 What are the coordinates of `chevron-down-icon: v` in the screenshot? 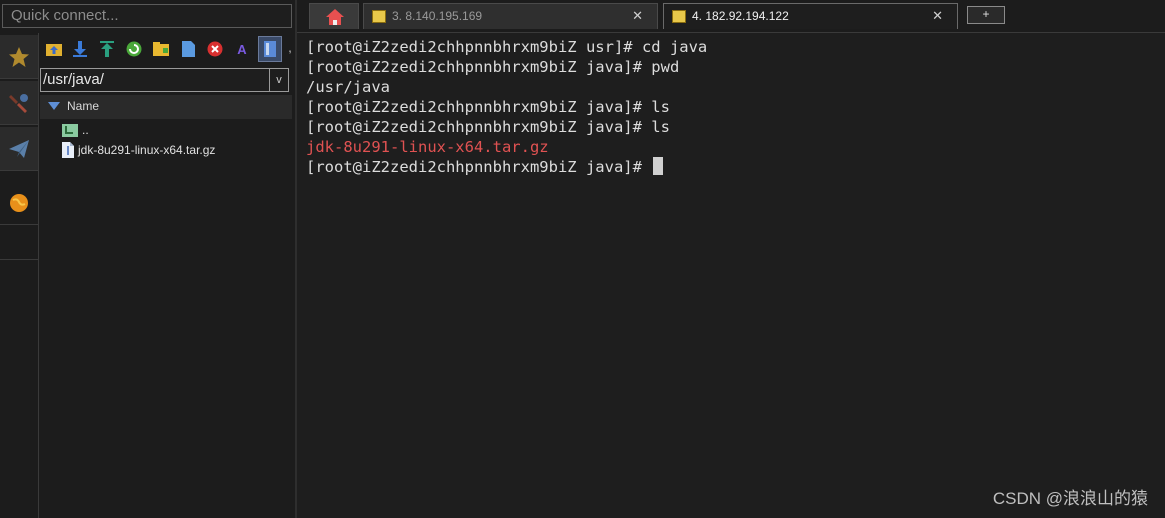 It's located at (278, 80).